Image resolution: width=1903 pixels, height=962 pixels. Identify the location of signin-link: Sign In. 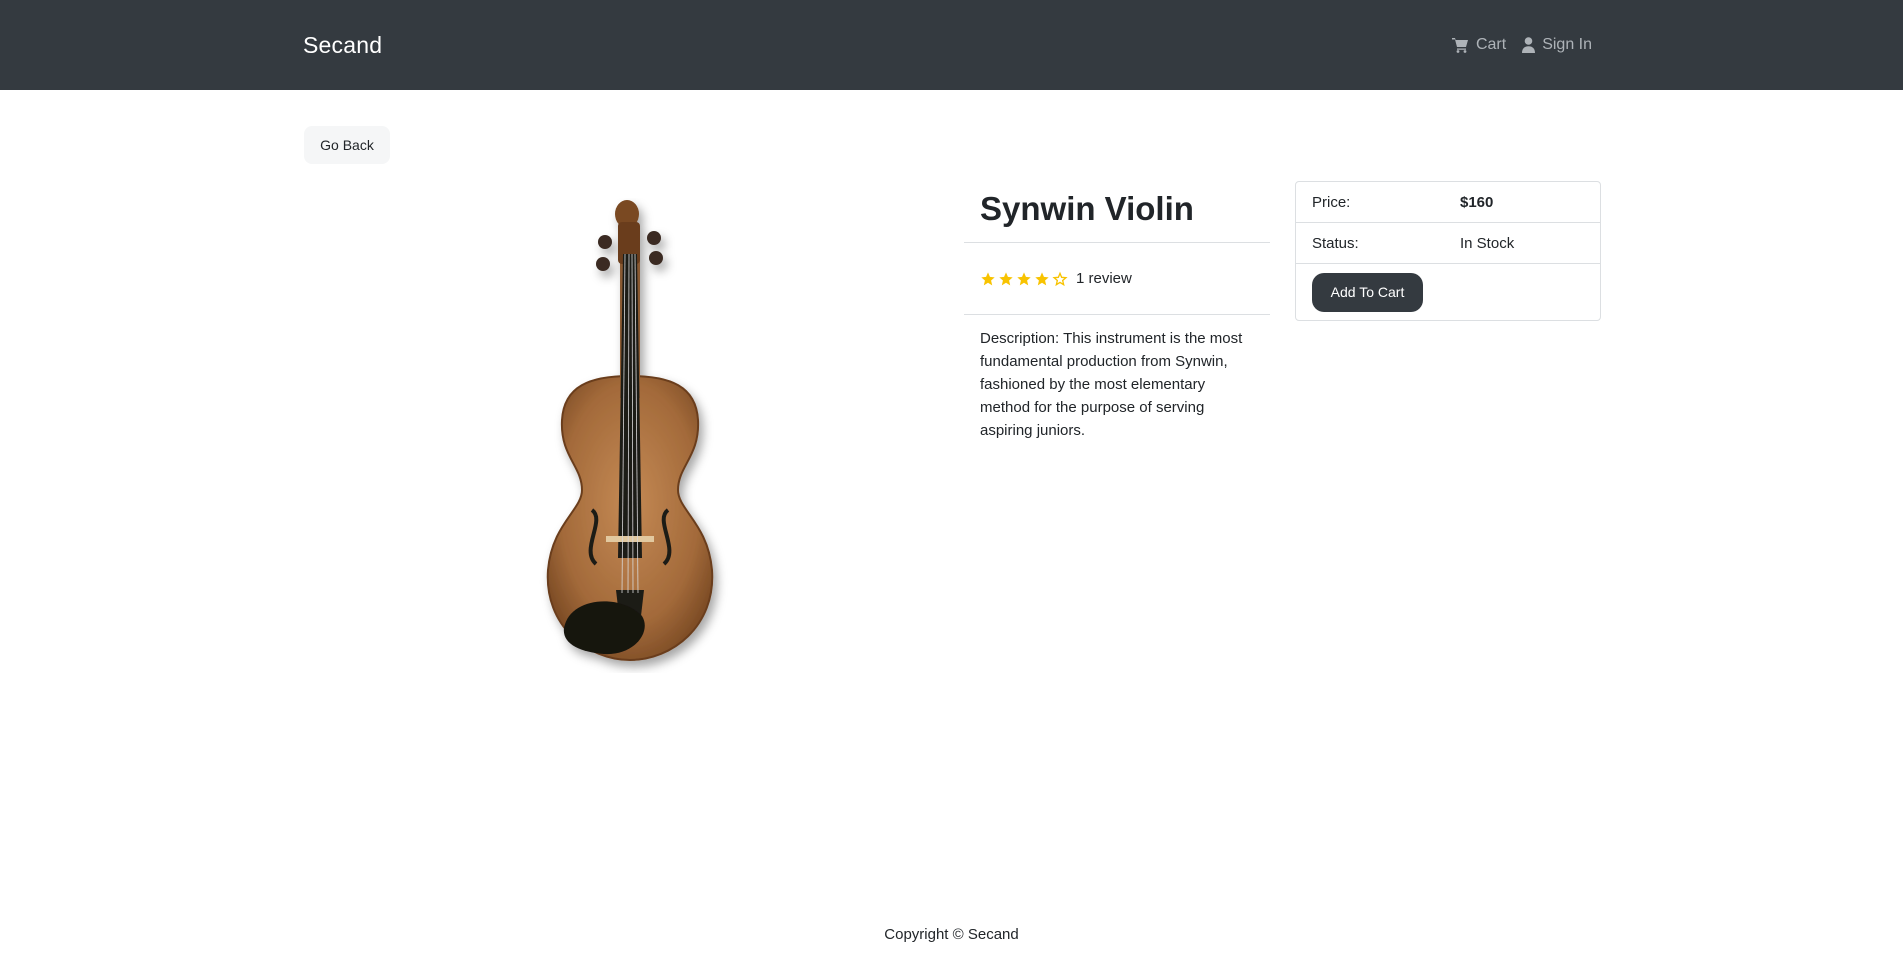
(1557, 45).